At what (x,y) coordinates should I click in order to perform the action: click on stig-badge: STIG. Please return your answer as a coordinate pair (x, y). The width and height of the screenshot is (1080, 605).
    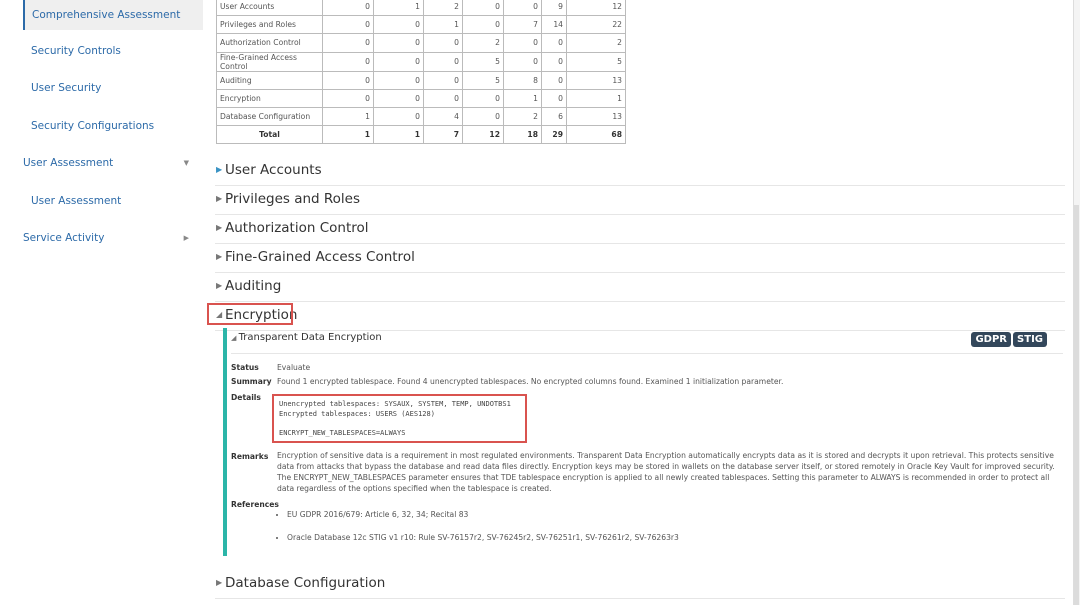
    Looking at the image, I should click on (1030, 339).